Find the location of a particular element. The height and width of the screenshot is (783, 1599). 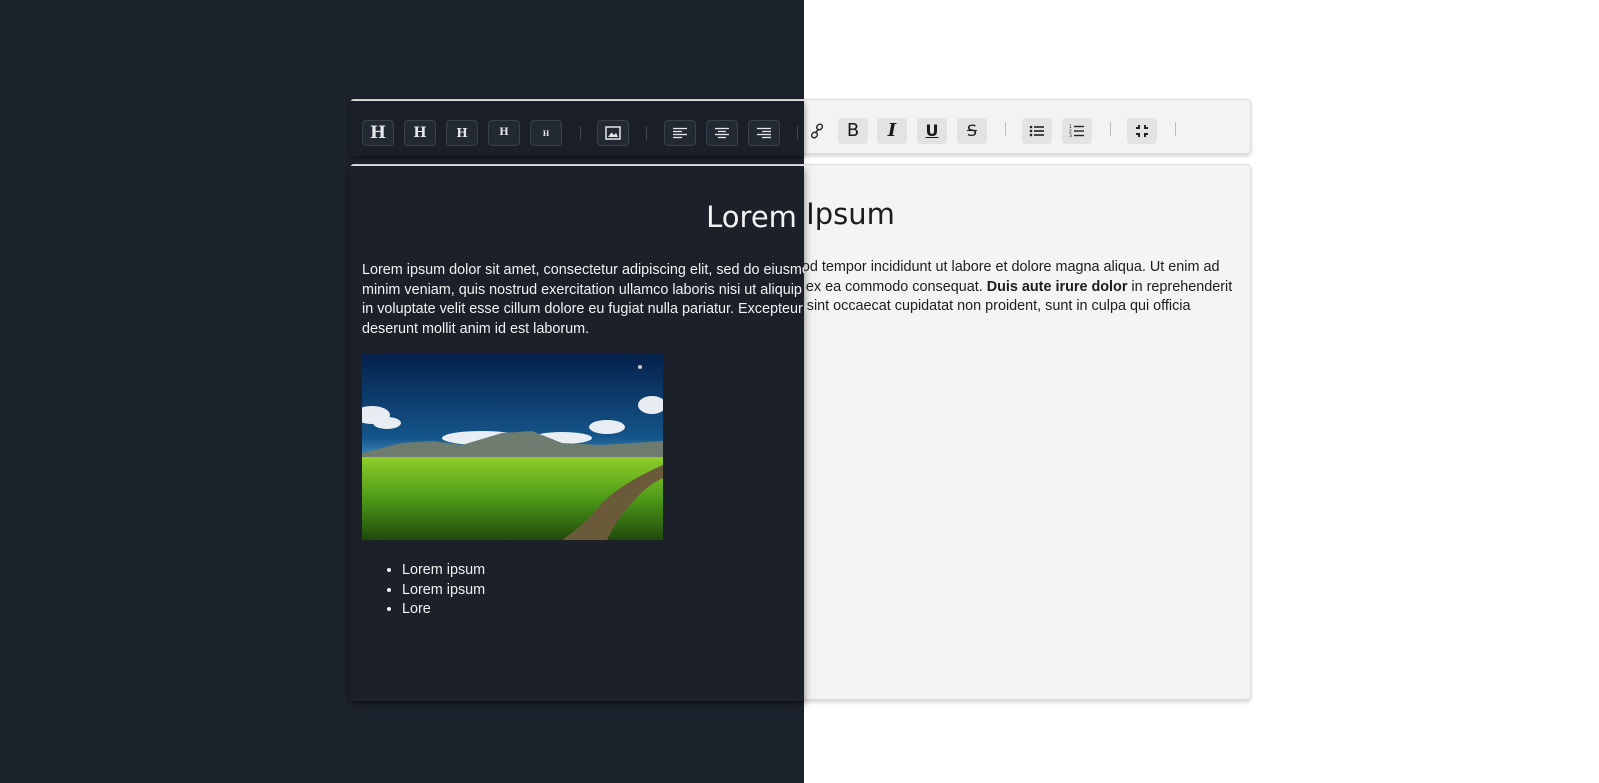

paragraph-bold-text: Duis aute irure dolor is located at coordinates (1057, 286).